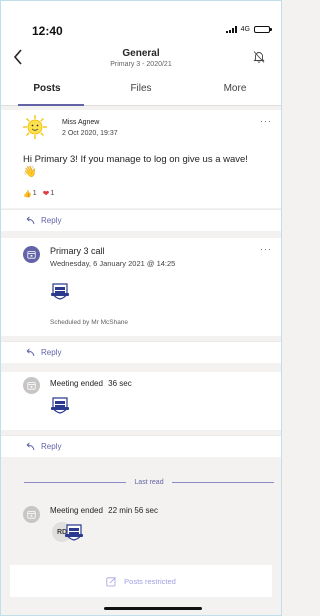 This screenshot has height=616, width=320. Describe the element at coordinates (47, 31) in the screenshot. I see `status-time: 12:40` at that location.